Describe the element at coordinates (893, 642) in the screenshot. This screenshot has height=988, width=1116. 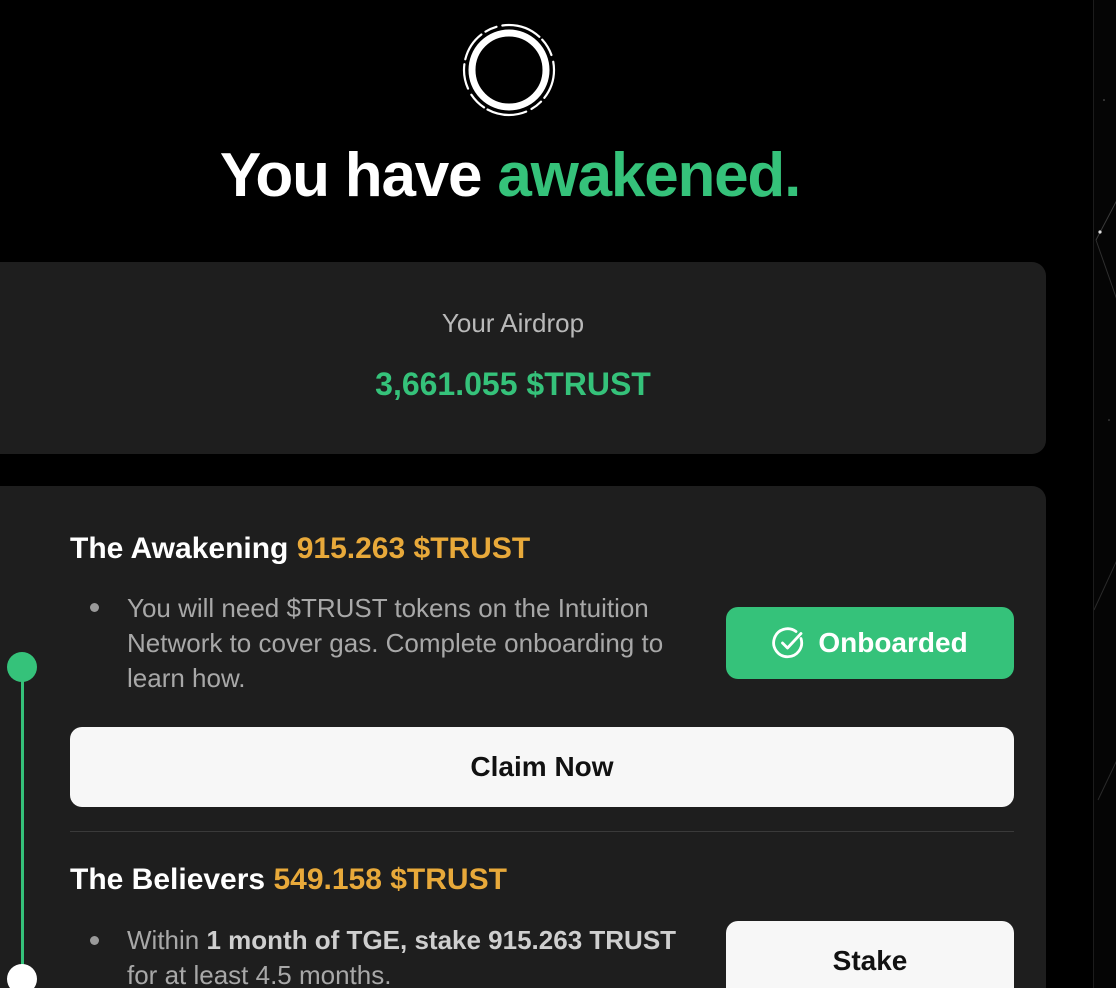
I see `onboarded-label: Onboarded` at that location.